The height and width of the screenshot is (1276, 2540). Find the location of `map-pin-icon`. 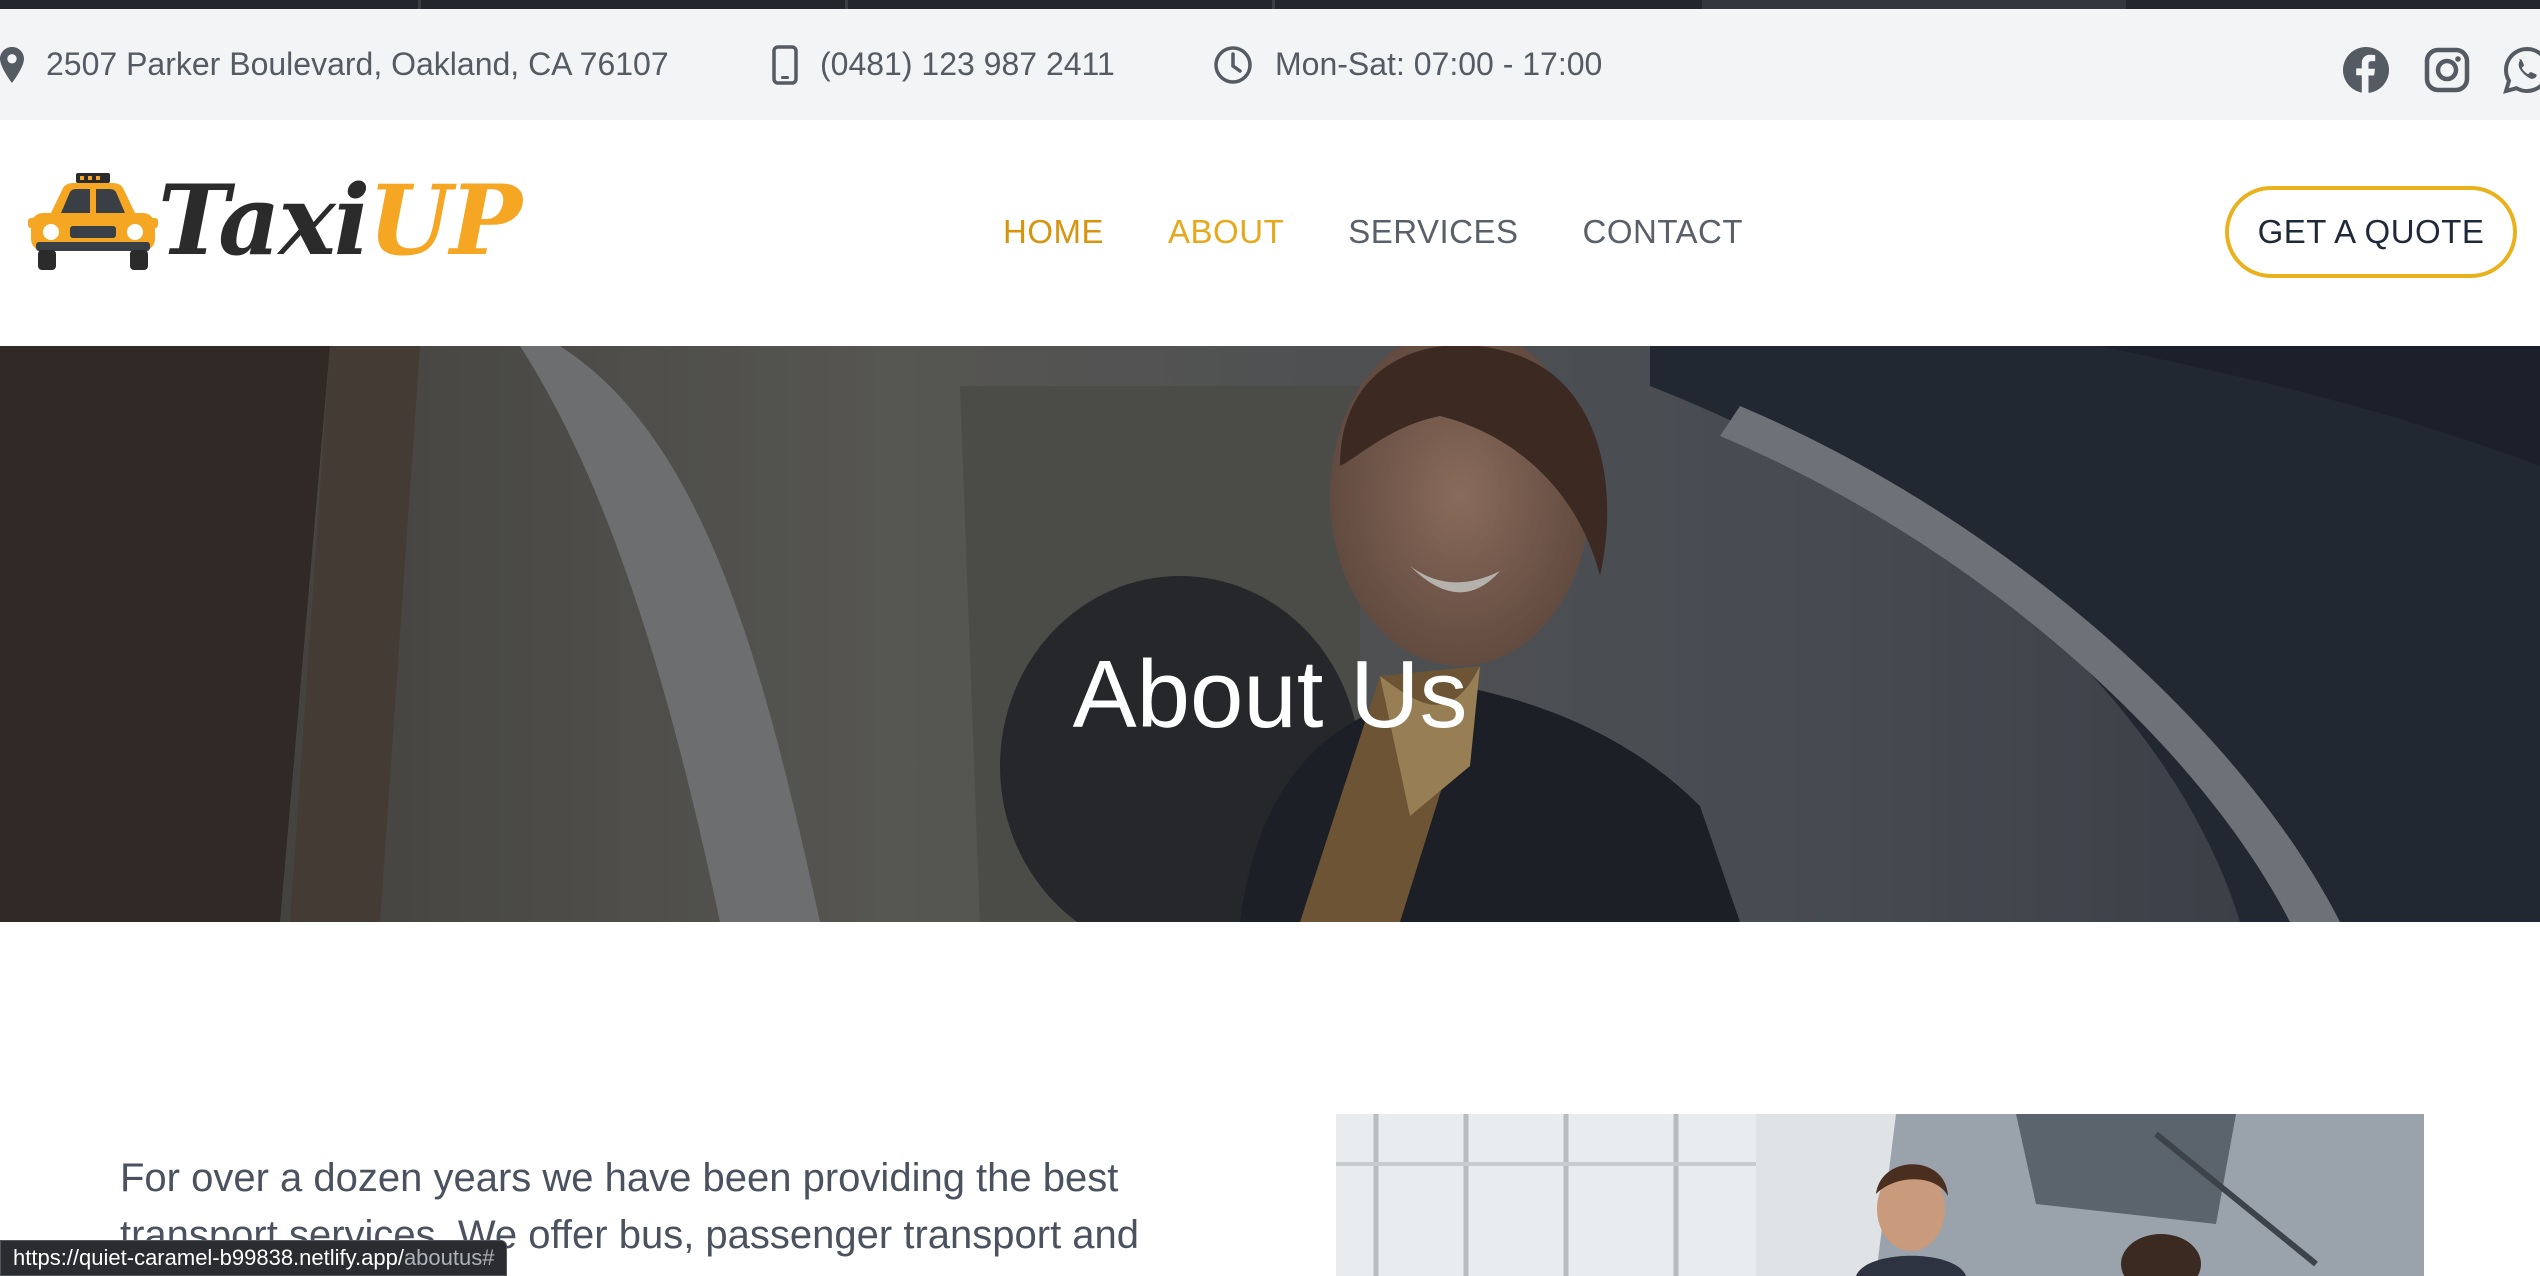

map-pin-icon is located at coordinates (12, 64).